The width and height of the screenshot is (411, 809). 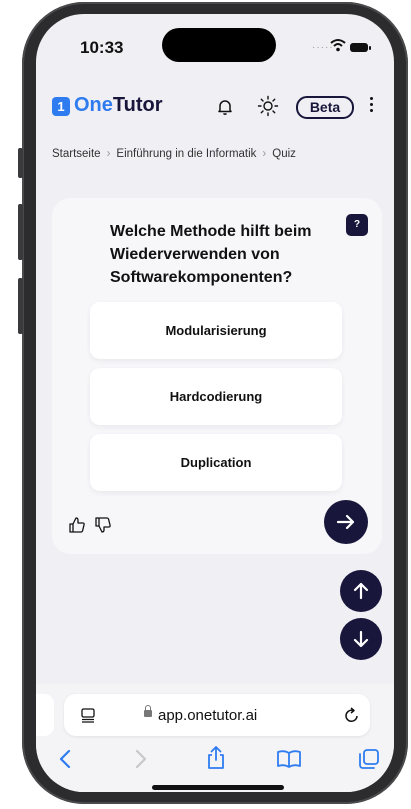 I want to click on arrow-right-icon, so click(x=345, y=522).